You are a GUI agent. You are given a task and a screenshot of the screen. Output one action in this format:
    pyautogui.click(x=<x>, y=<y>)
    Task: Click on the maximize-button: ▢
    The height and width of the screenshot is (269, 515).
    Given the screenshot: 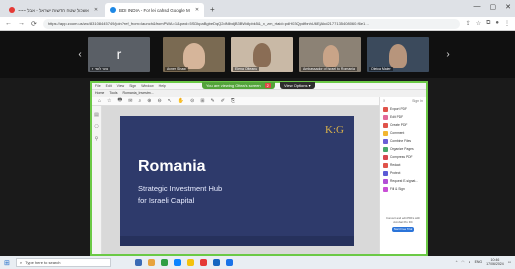 What is the action you would take?
    pyautogui.click(x=493, y=7)
    